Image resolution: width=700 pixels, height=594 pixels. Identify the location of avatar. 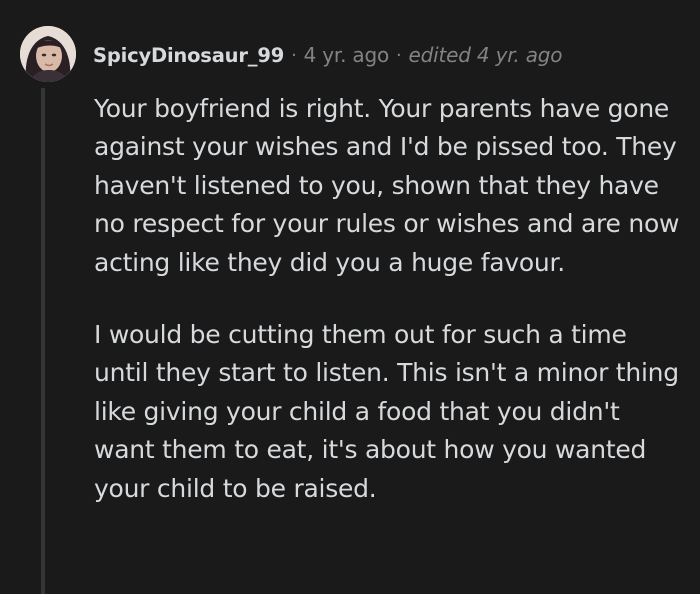
(48, 54).